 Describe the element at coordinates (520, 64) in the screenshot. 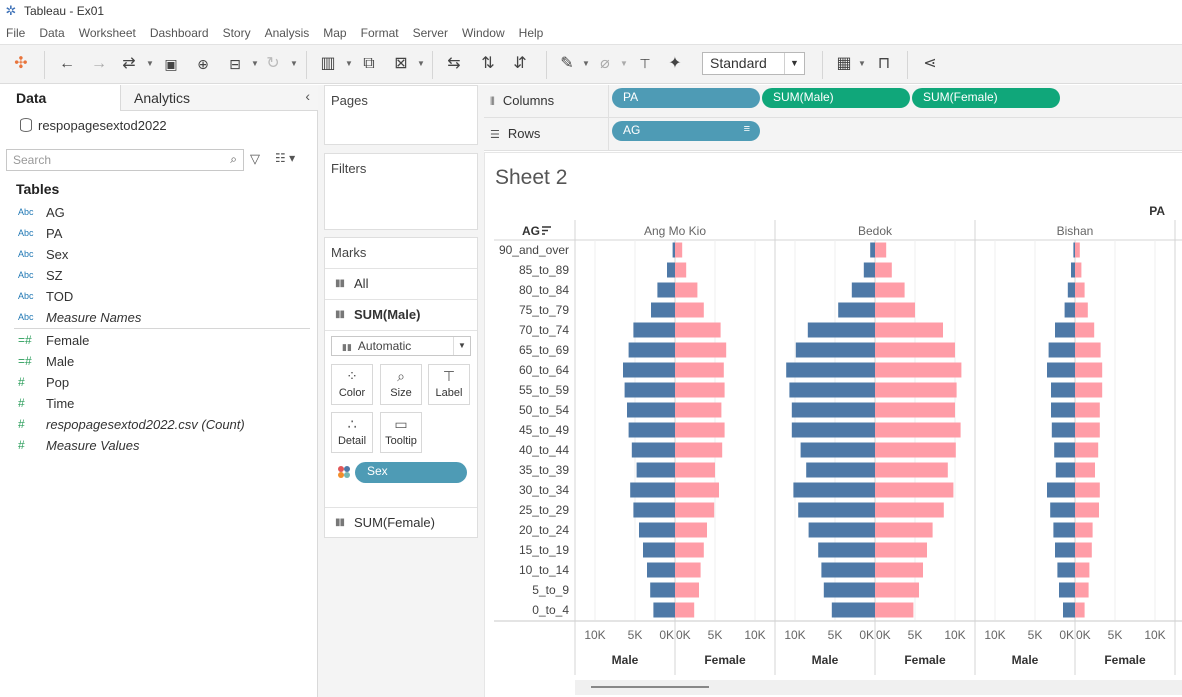

I see `sort-descending-icon: ⇵` at that location.